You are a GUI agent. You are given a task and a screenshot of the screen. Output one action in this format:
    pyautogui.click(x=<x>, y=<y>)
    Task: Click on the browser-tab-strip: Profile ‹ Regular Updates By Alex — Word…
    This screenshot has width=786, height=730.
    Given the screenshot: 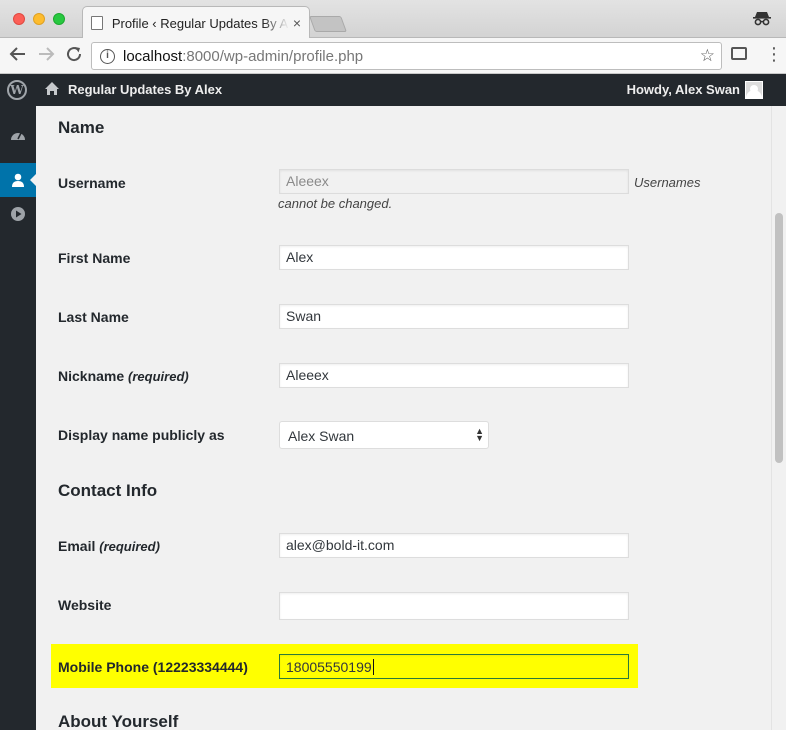 What is the action you would take?
    pyautogui.click(x=393, y=19)
    